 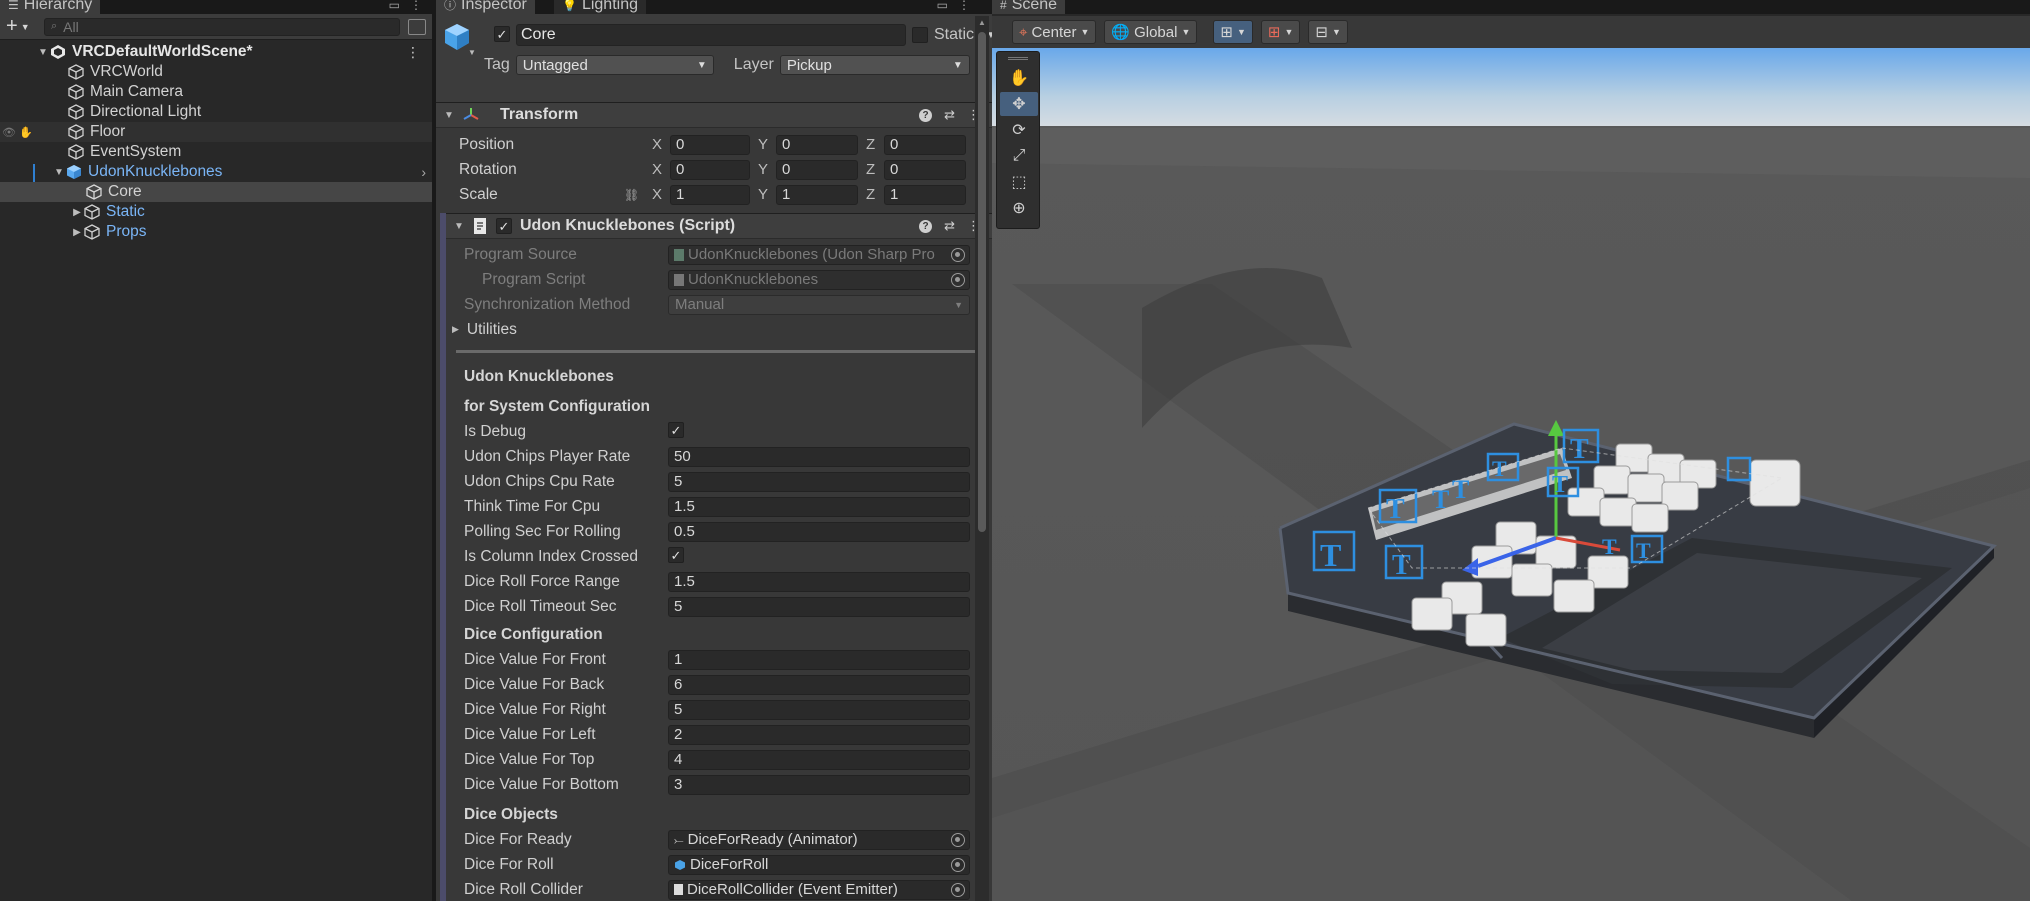 I want to click on dice-value-left-field: 2, so click(x=819, y=734).